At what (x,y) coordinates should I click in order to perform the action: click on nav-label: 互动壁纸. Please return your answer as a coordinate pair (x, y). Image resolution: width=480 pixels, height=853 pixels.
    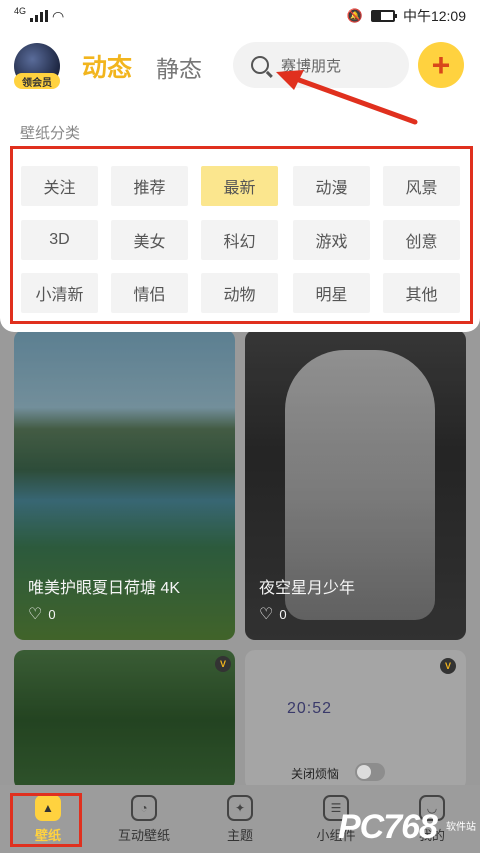
    Looking at the image, I should click on (143, 835).